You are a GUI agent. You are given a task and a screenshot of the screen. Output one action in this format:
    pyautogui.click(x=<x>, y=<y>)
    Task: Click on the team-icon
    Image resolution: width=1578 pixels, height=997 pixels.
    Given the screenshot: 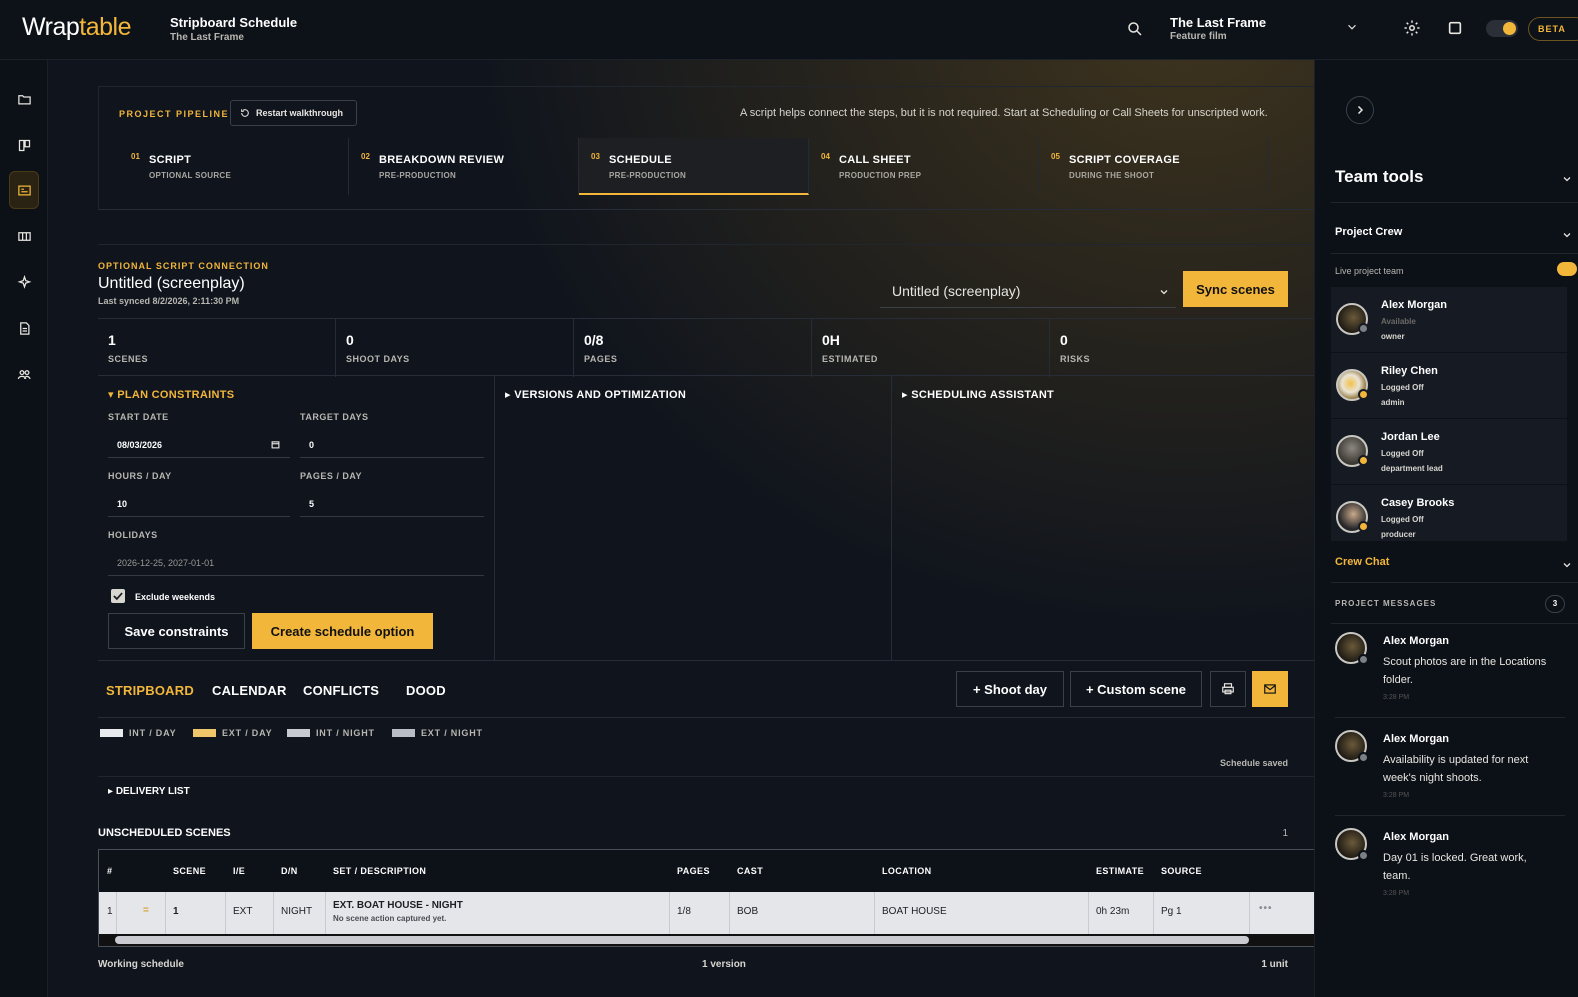 What is the action you would take?
    pyautogui.click(x=24, y=374)
    